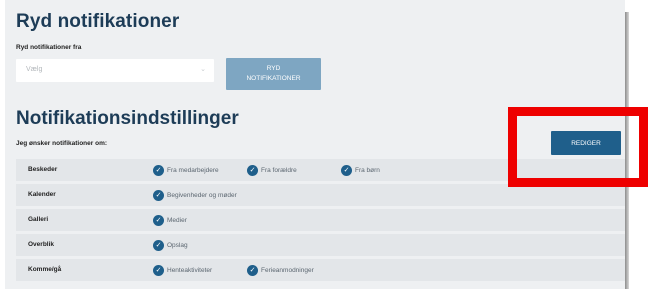  I want to click on settings-subtitle: Jeg ønsker notifikationer om:, so click(62, 143).